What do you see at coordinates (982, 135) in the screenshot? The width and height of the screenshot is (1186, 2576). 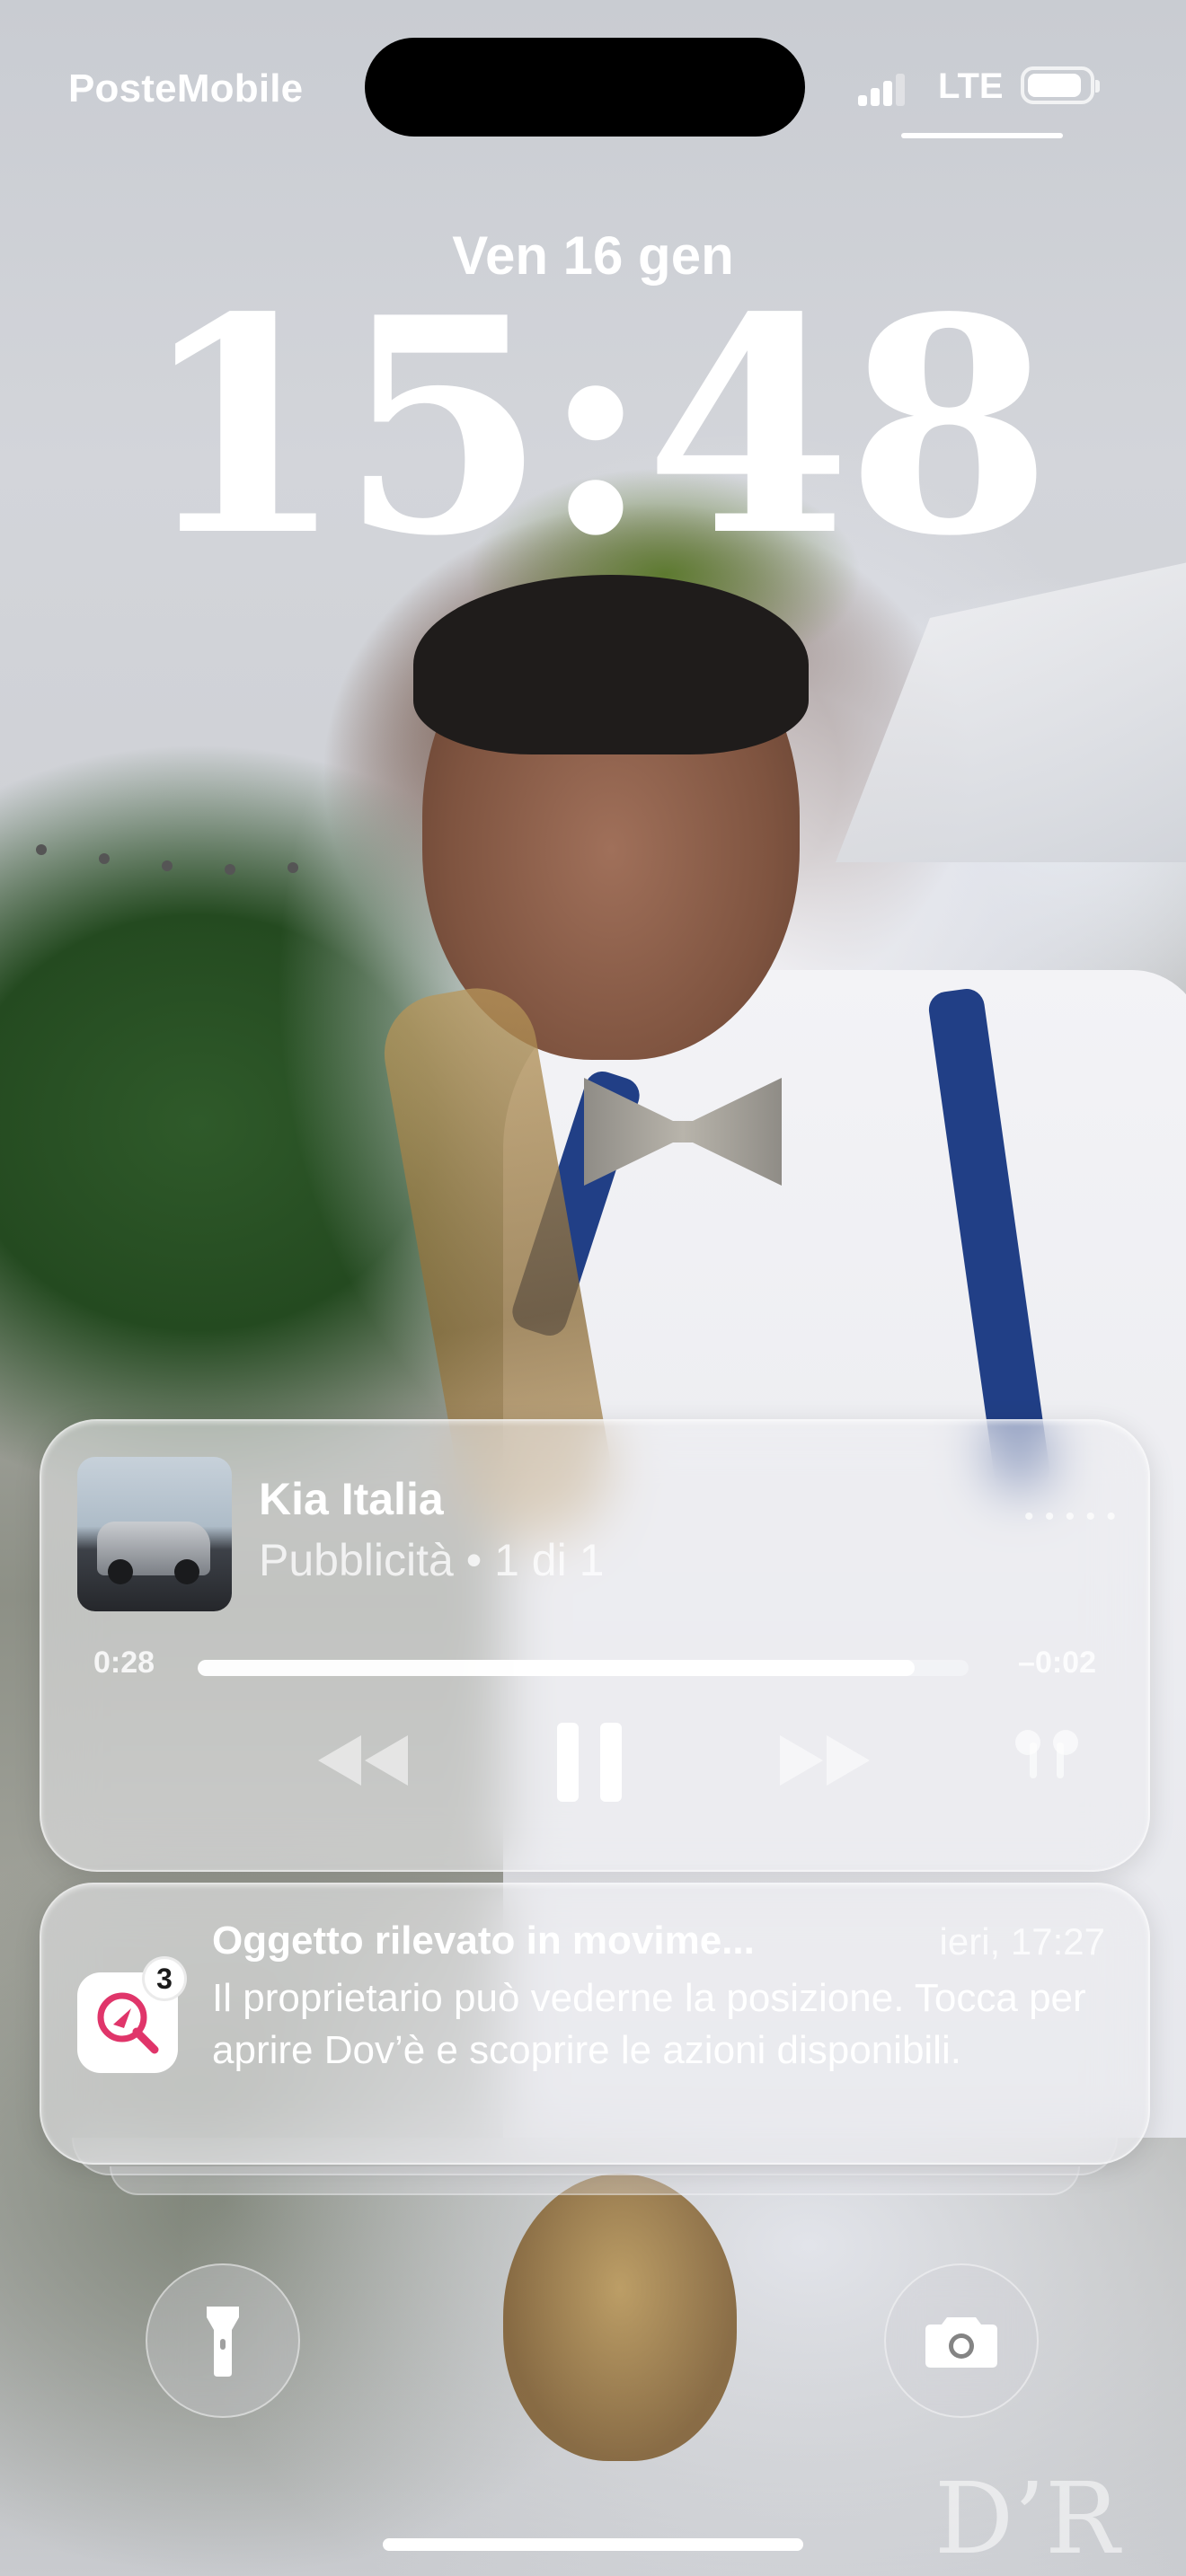 I see `status-indicator-bar` at bounding box center [982, 135].